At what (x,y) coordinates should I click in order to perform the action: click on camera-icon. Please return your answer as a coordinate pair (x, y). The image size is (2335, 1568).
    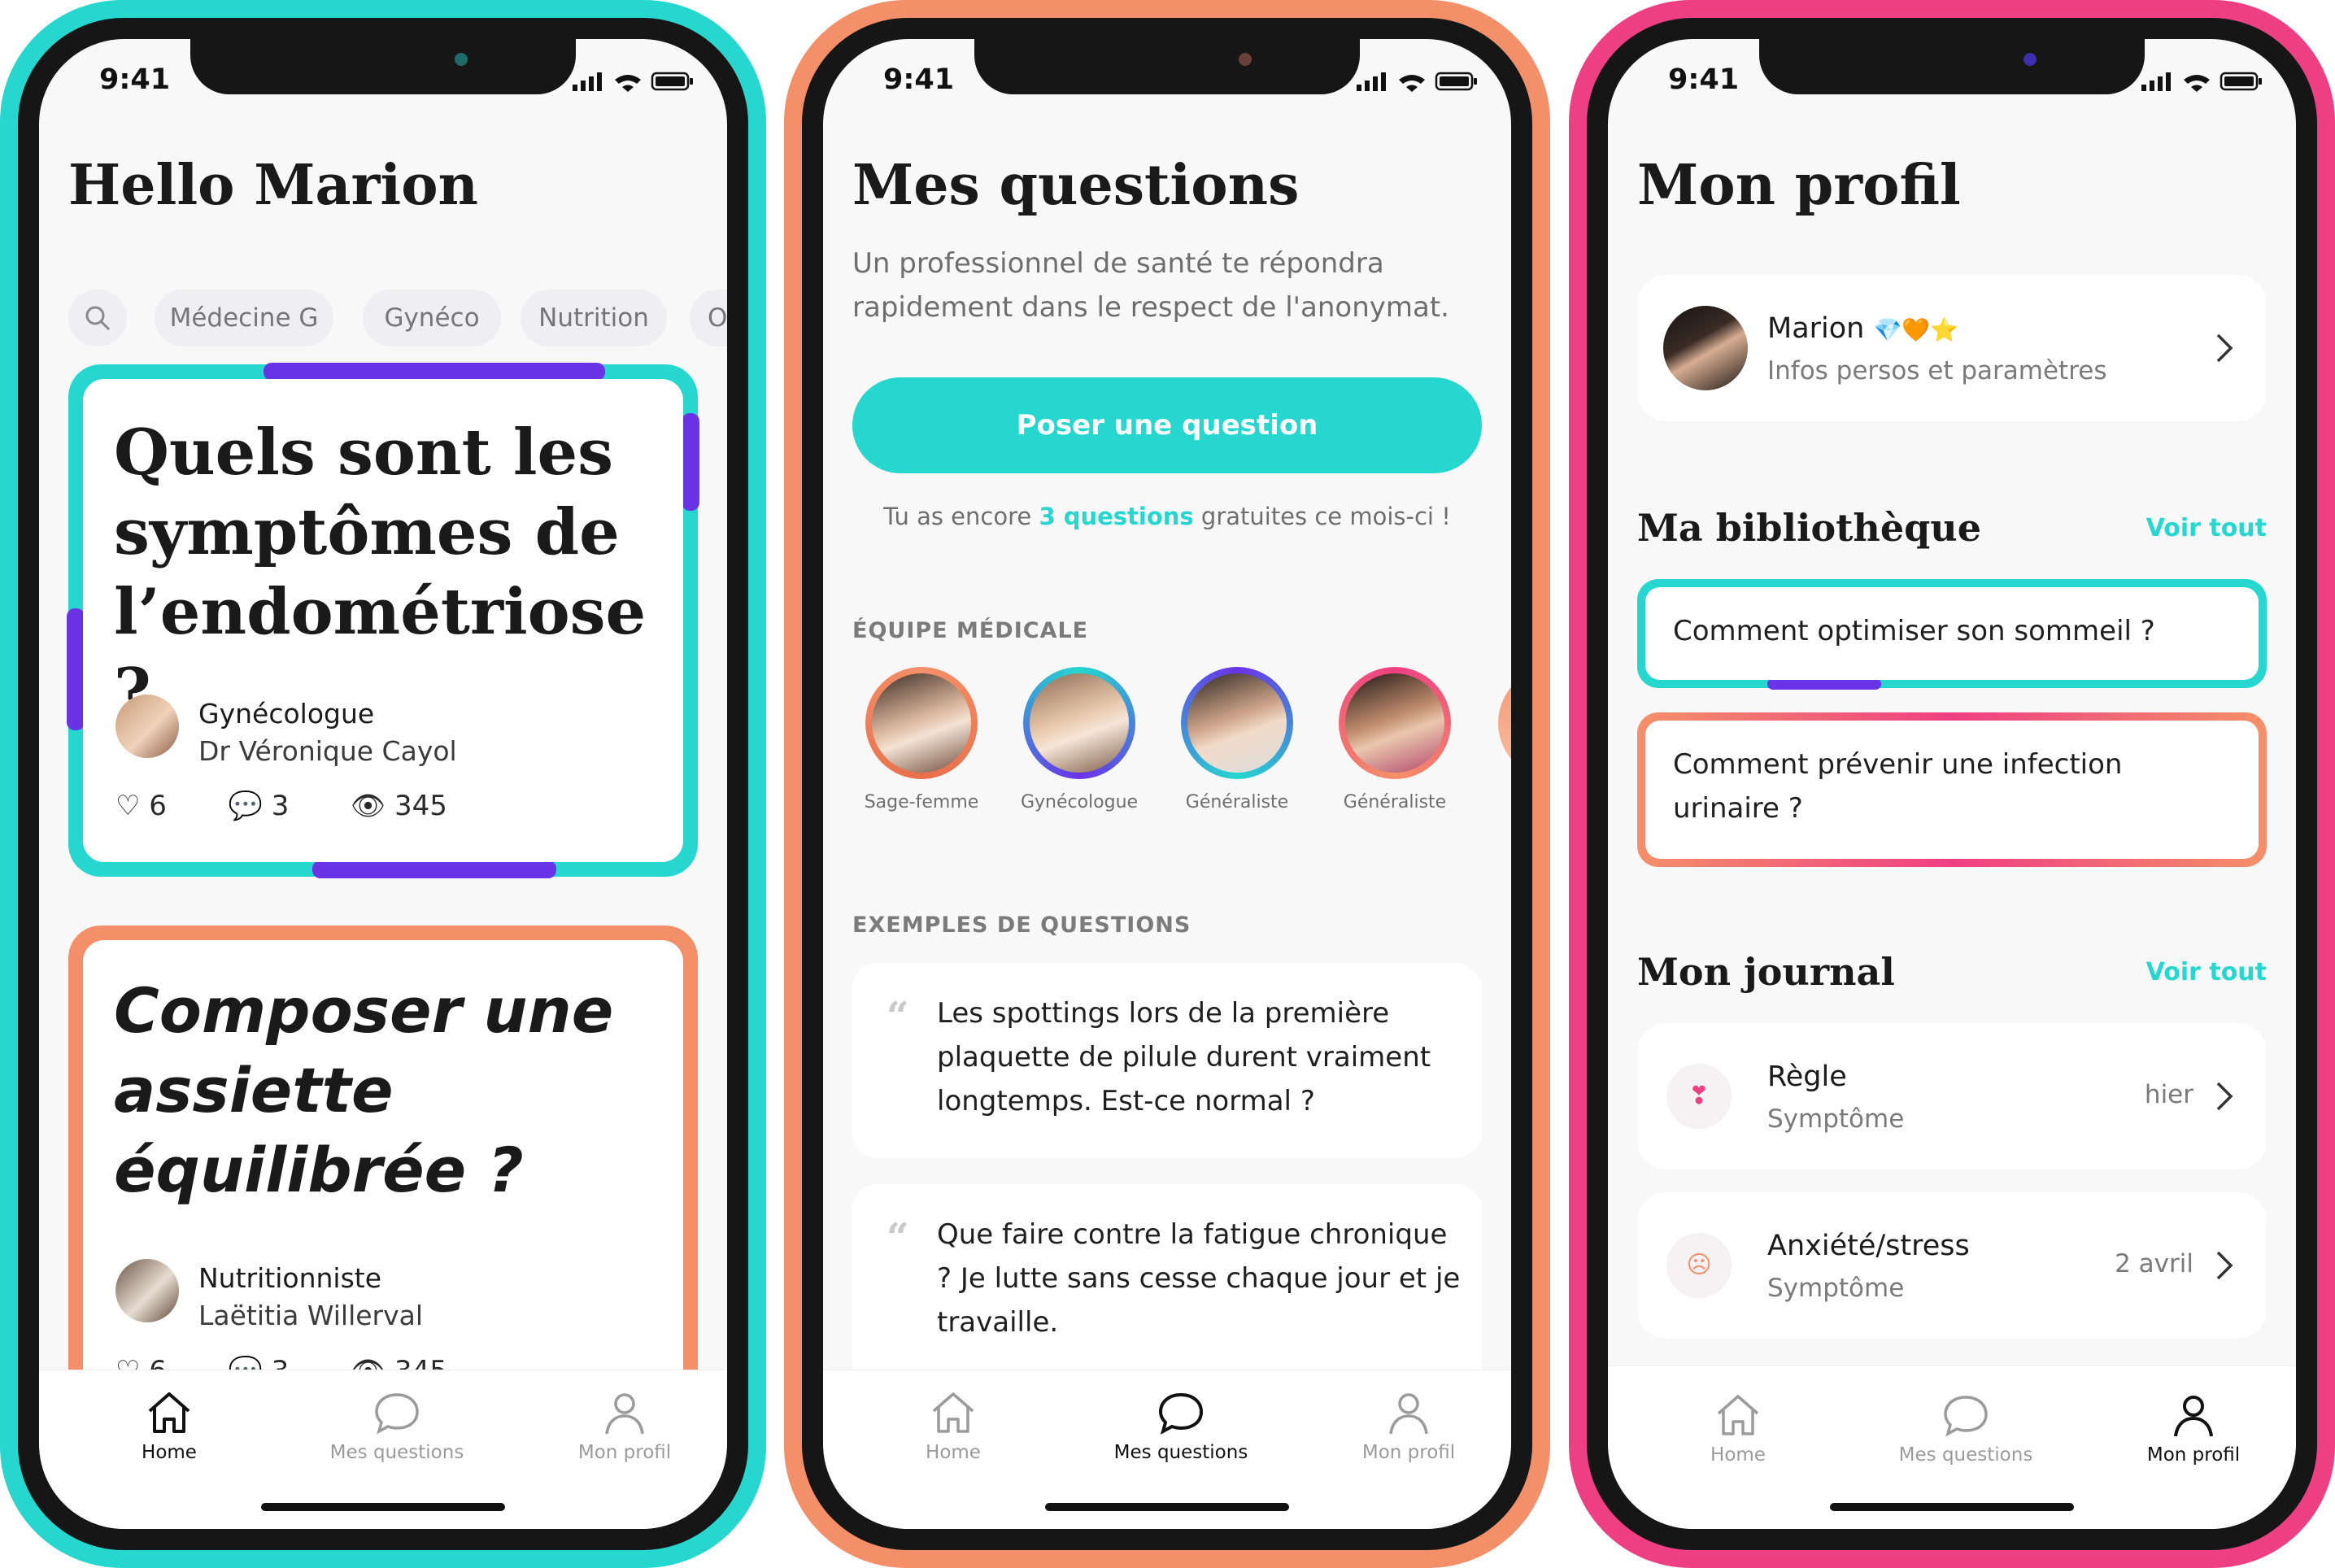
    Looking at the image, I should click on (2030, 59).